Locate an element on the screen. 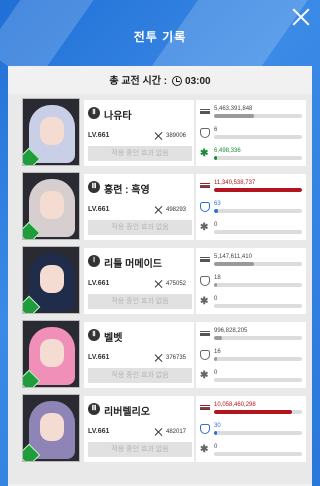 This screenshot has width=320, height=486. heal-stat: ✱ 6,498,336 is located at coordinates (252, 158).